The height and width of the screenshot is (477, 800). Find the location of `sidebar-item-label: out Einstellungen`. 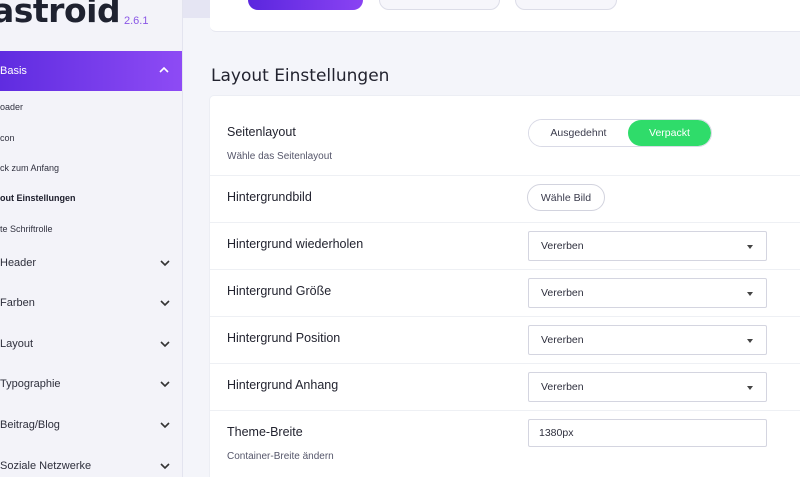

sidebar-item-label: out Einstellungen is located at coordinates (38, 198).